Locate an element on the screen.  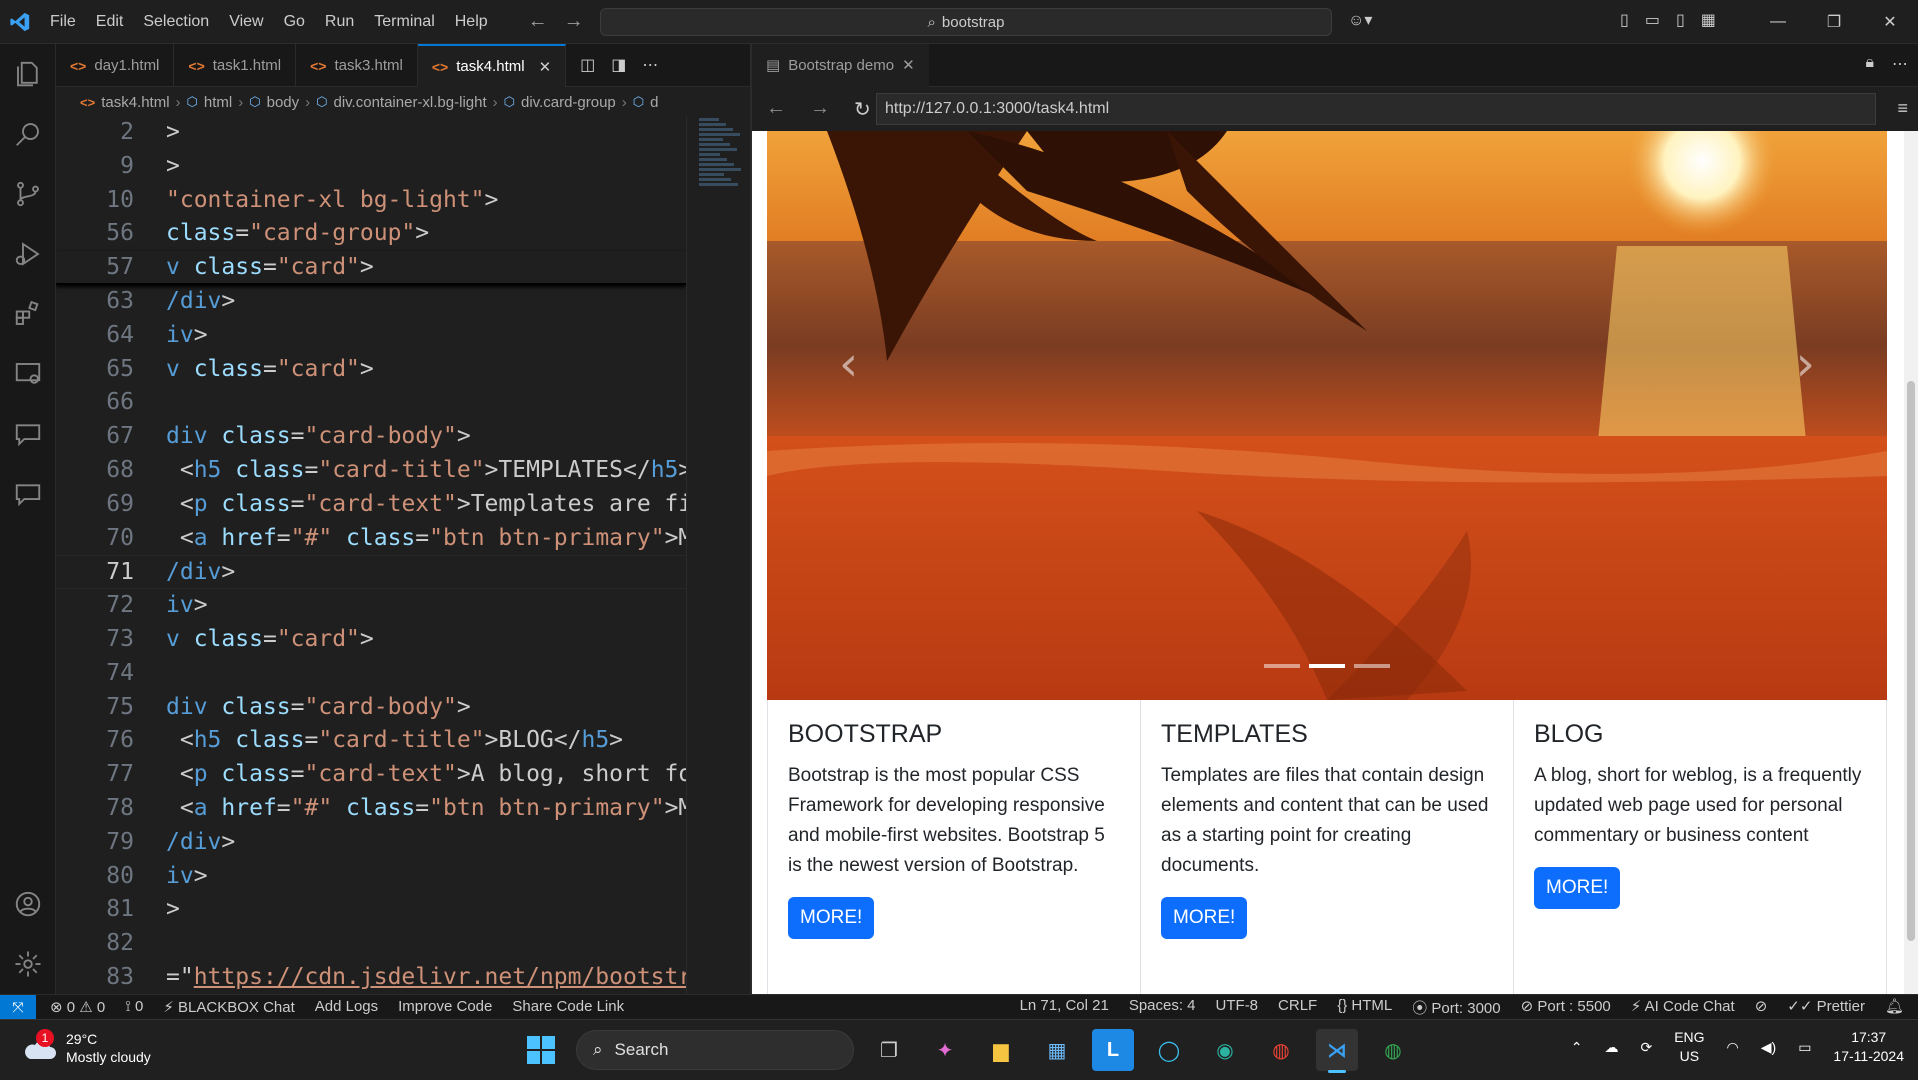
remote-indicator-icon: ⤧ is located at coordinates (18, 1007).